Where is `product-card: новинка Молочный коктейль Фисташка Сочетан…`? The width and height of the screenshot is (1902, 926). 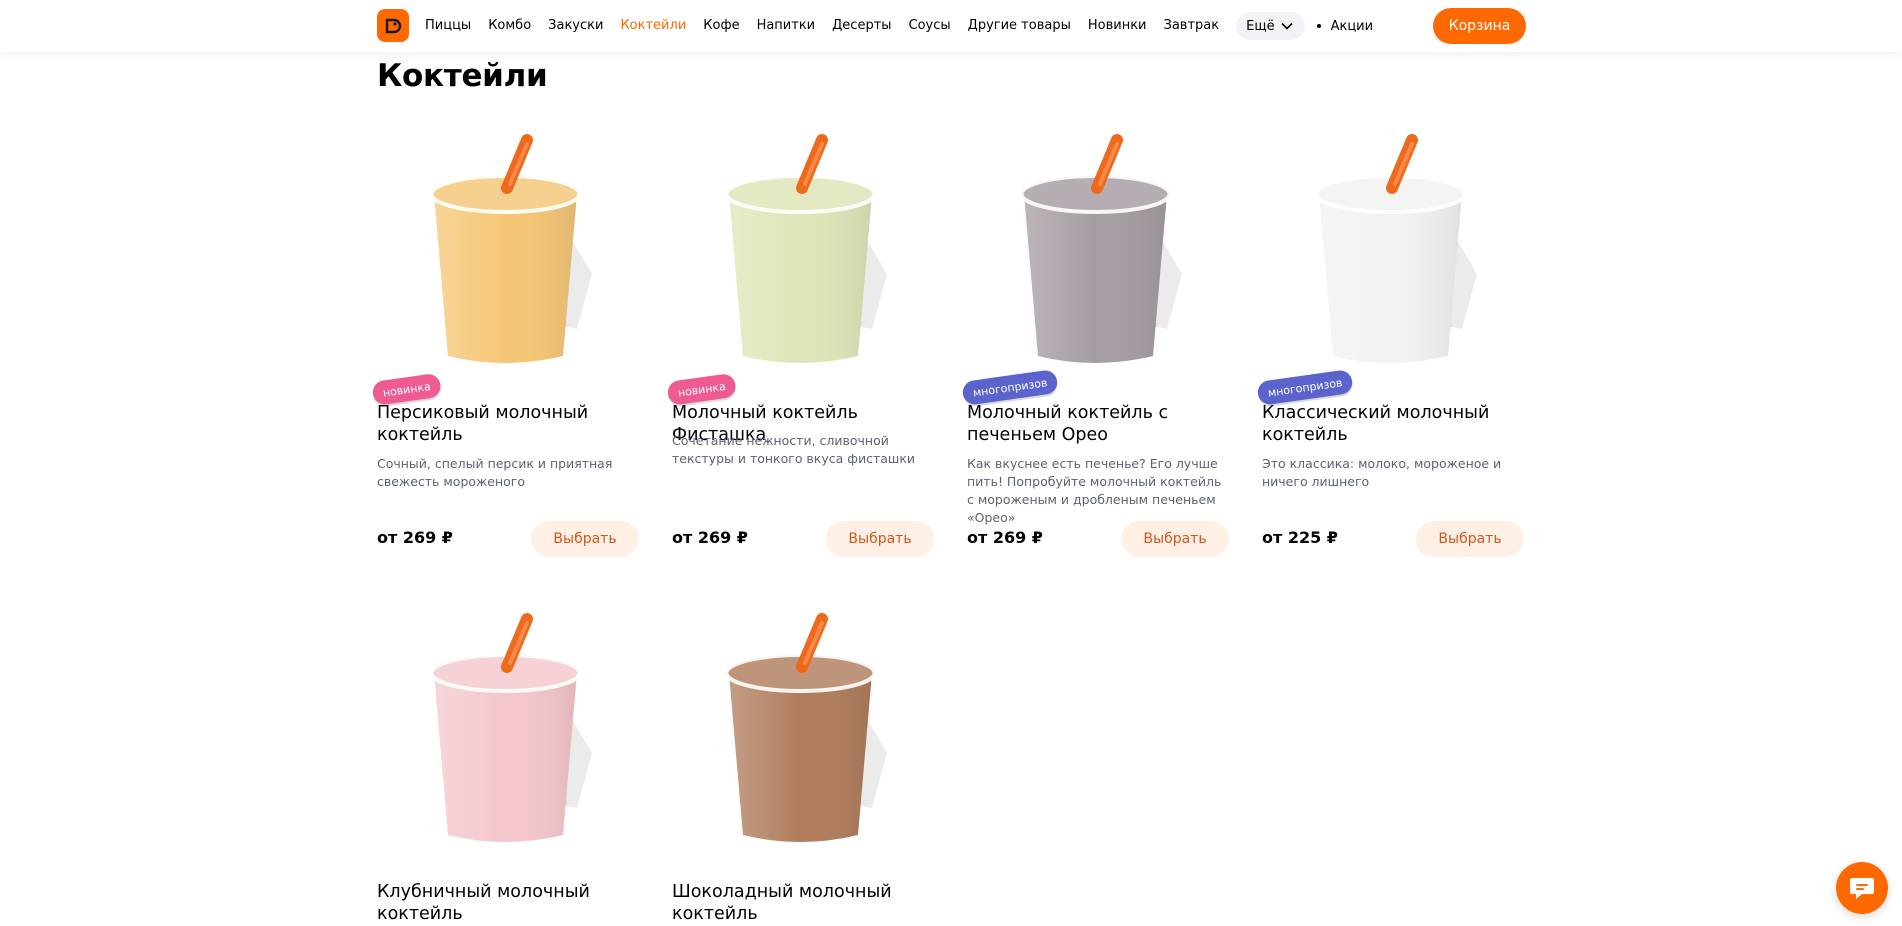 product-card: новинка Молочный коктейль Фисташка Сочетан… is located at coordinates (800, 344).